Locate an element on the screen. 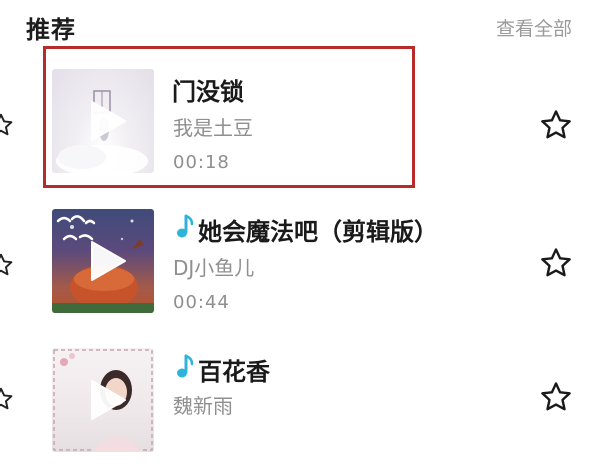 The width and height of the screenshot is (600, 466). see-all-link: 查看全部 is located at coordinates (534, 27).